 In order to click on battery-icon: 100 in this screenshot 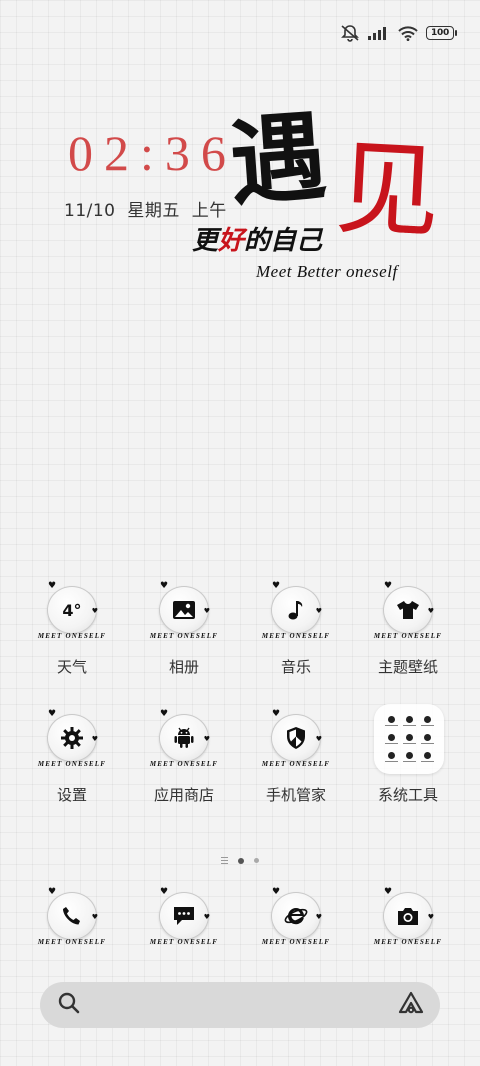, I will do `click(441, 33)`.